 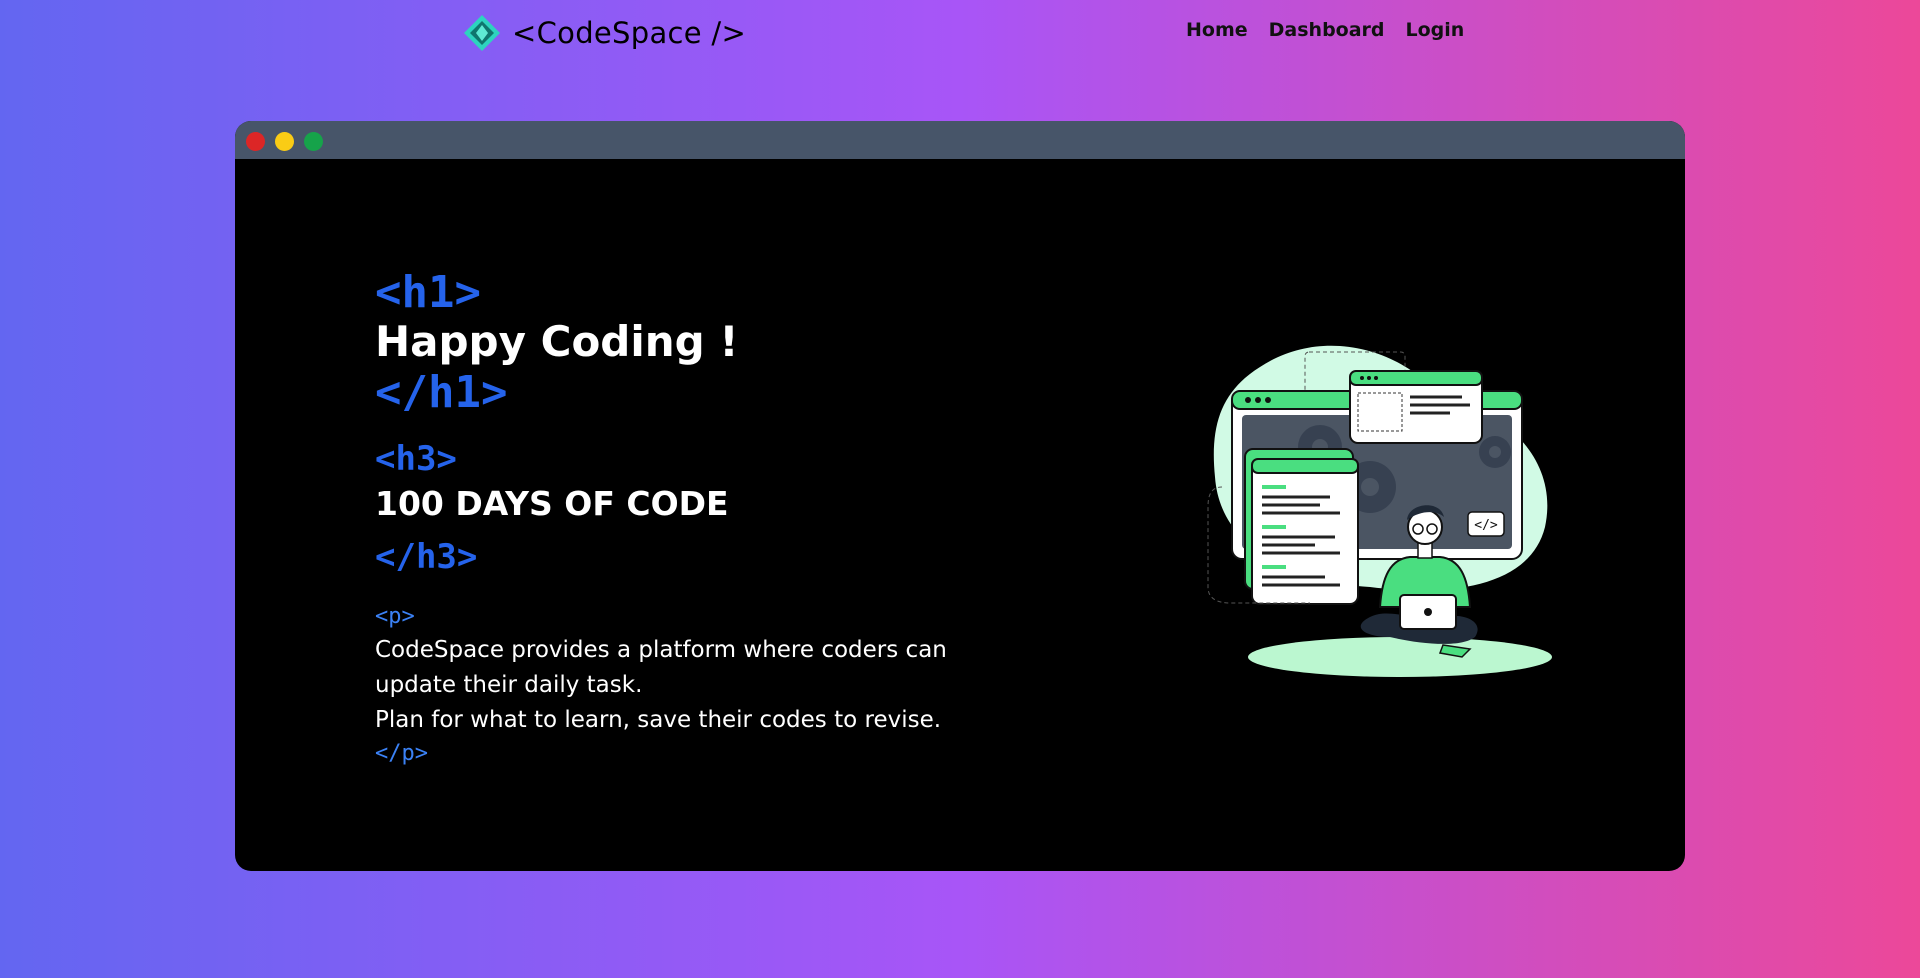 I want to click on window-close-dot, so click(x=255, y=141).